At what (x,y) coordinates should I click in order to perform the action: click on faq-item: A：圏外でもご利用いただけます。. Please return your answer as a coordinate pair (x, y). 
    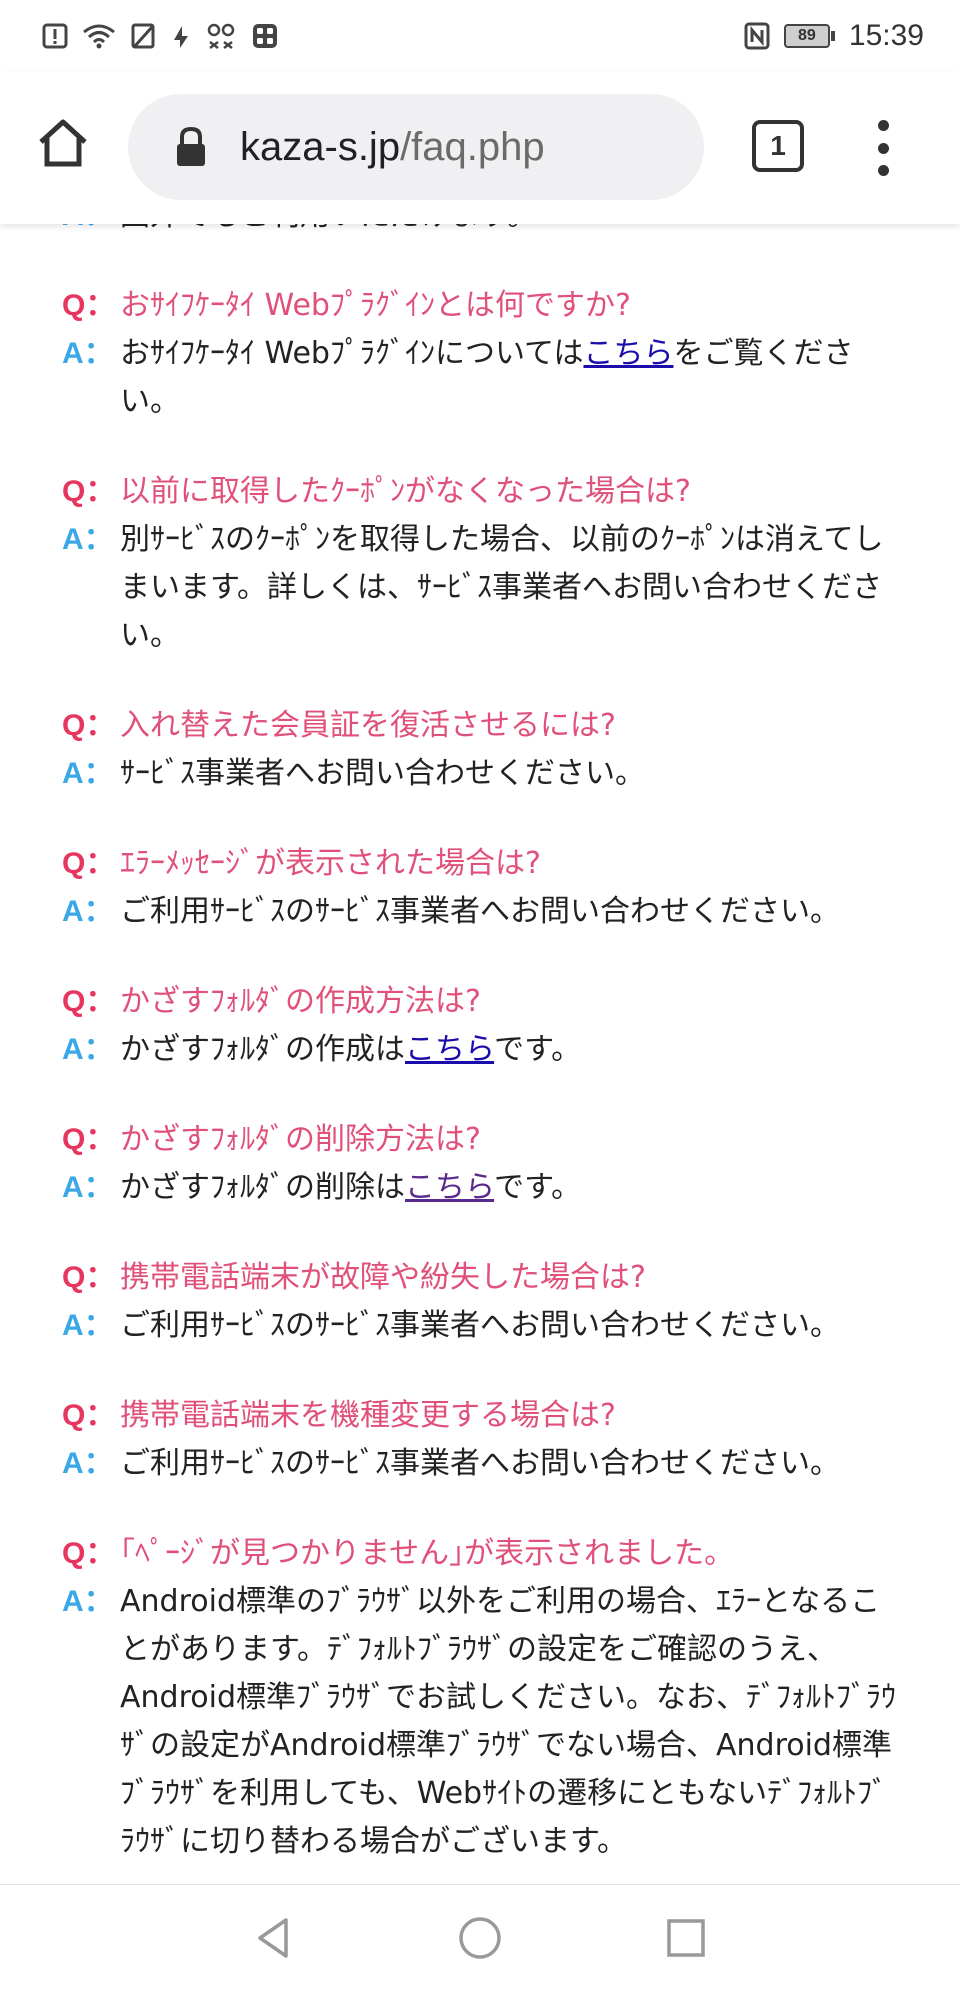
    Looking at the image, I should click on (482, 232).